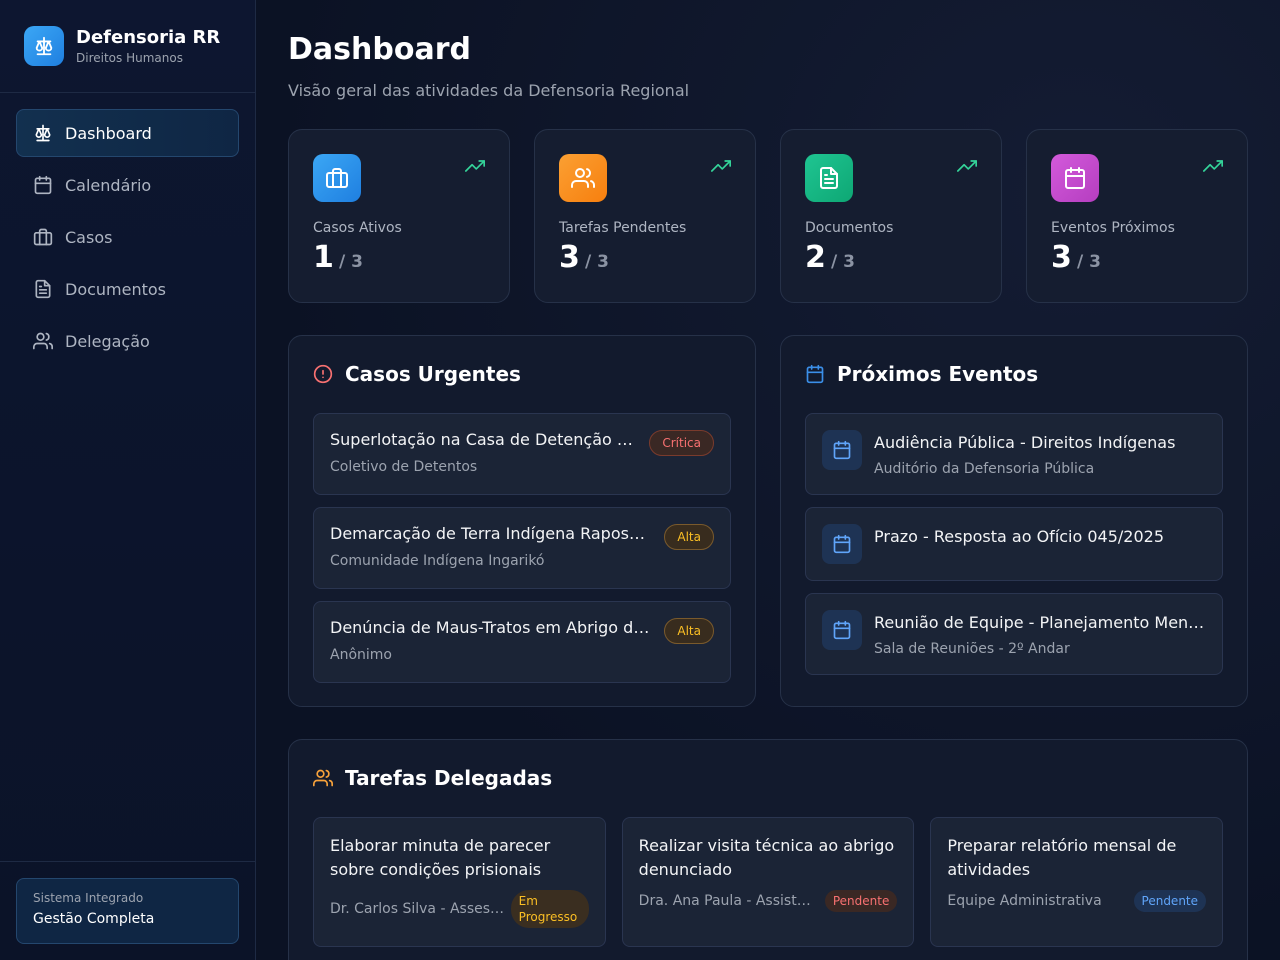  I want to click on event-title: Audiência Pública - Direitos Indígenas, so click(1025, 442).